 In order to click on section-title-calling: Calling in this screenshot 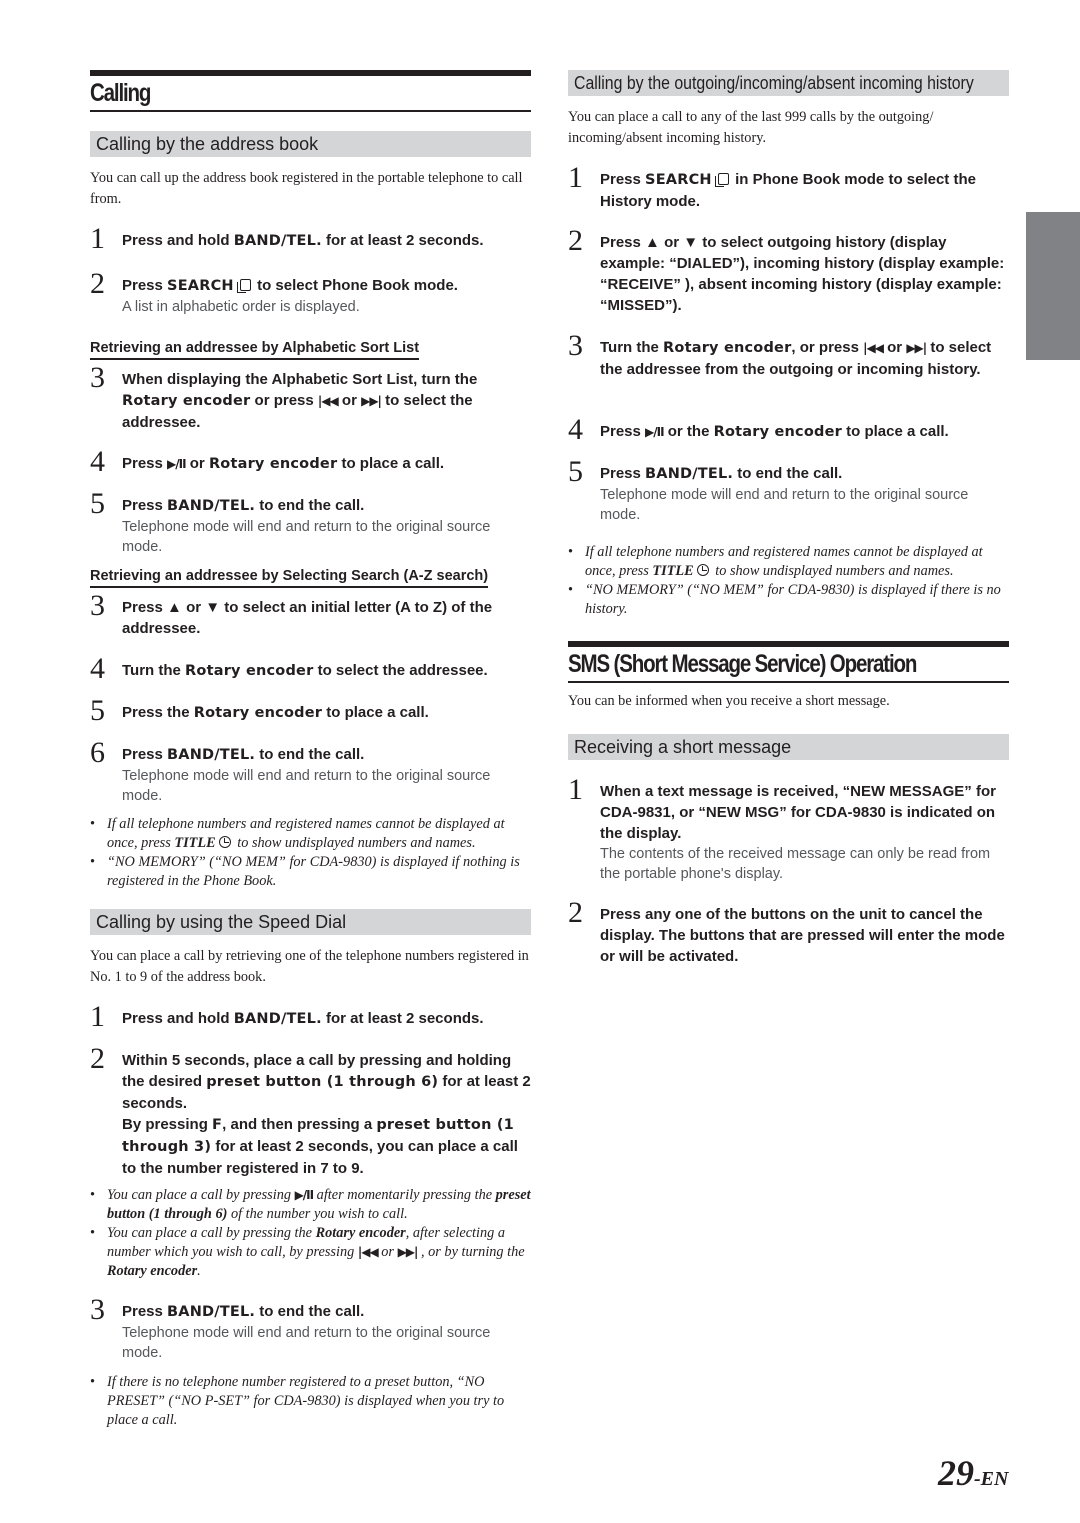, I will do `click(310, 91)`.